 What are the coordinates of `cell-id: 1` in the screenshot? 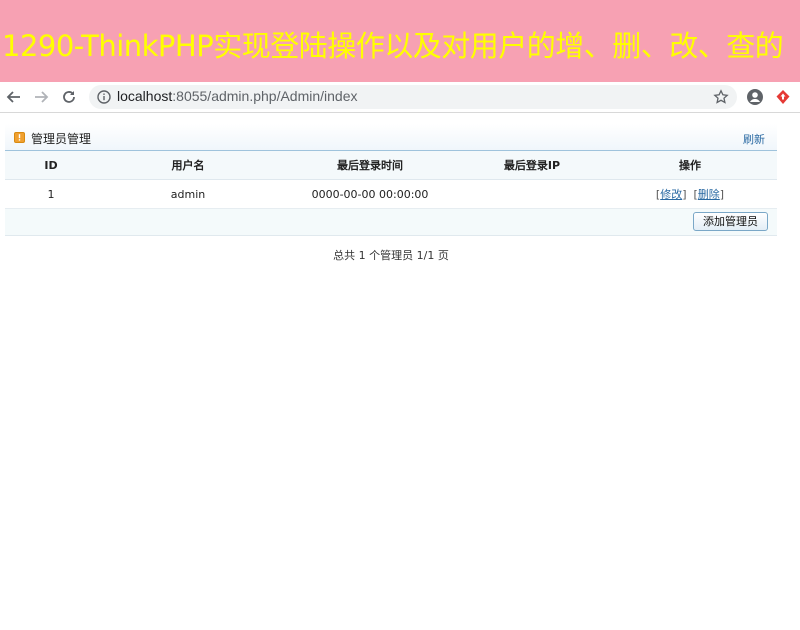 It's located at (51, 194).